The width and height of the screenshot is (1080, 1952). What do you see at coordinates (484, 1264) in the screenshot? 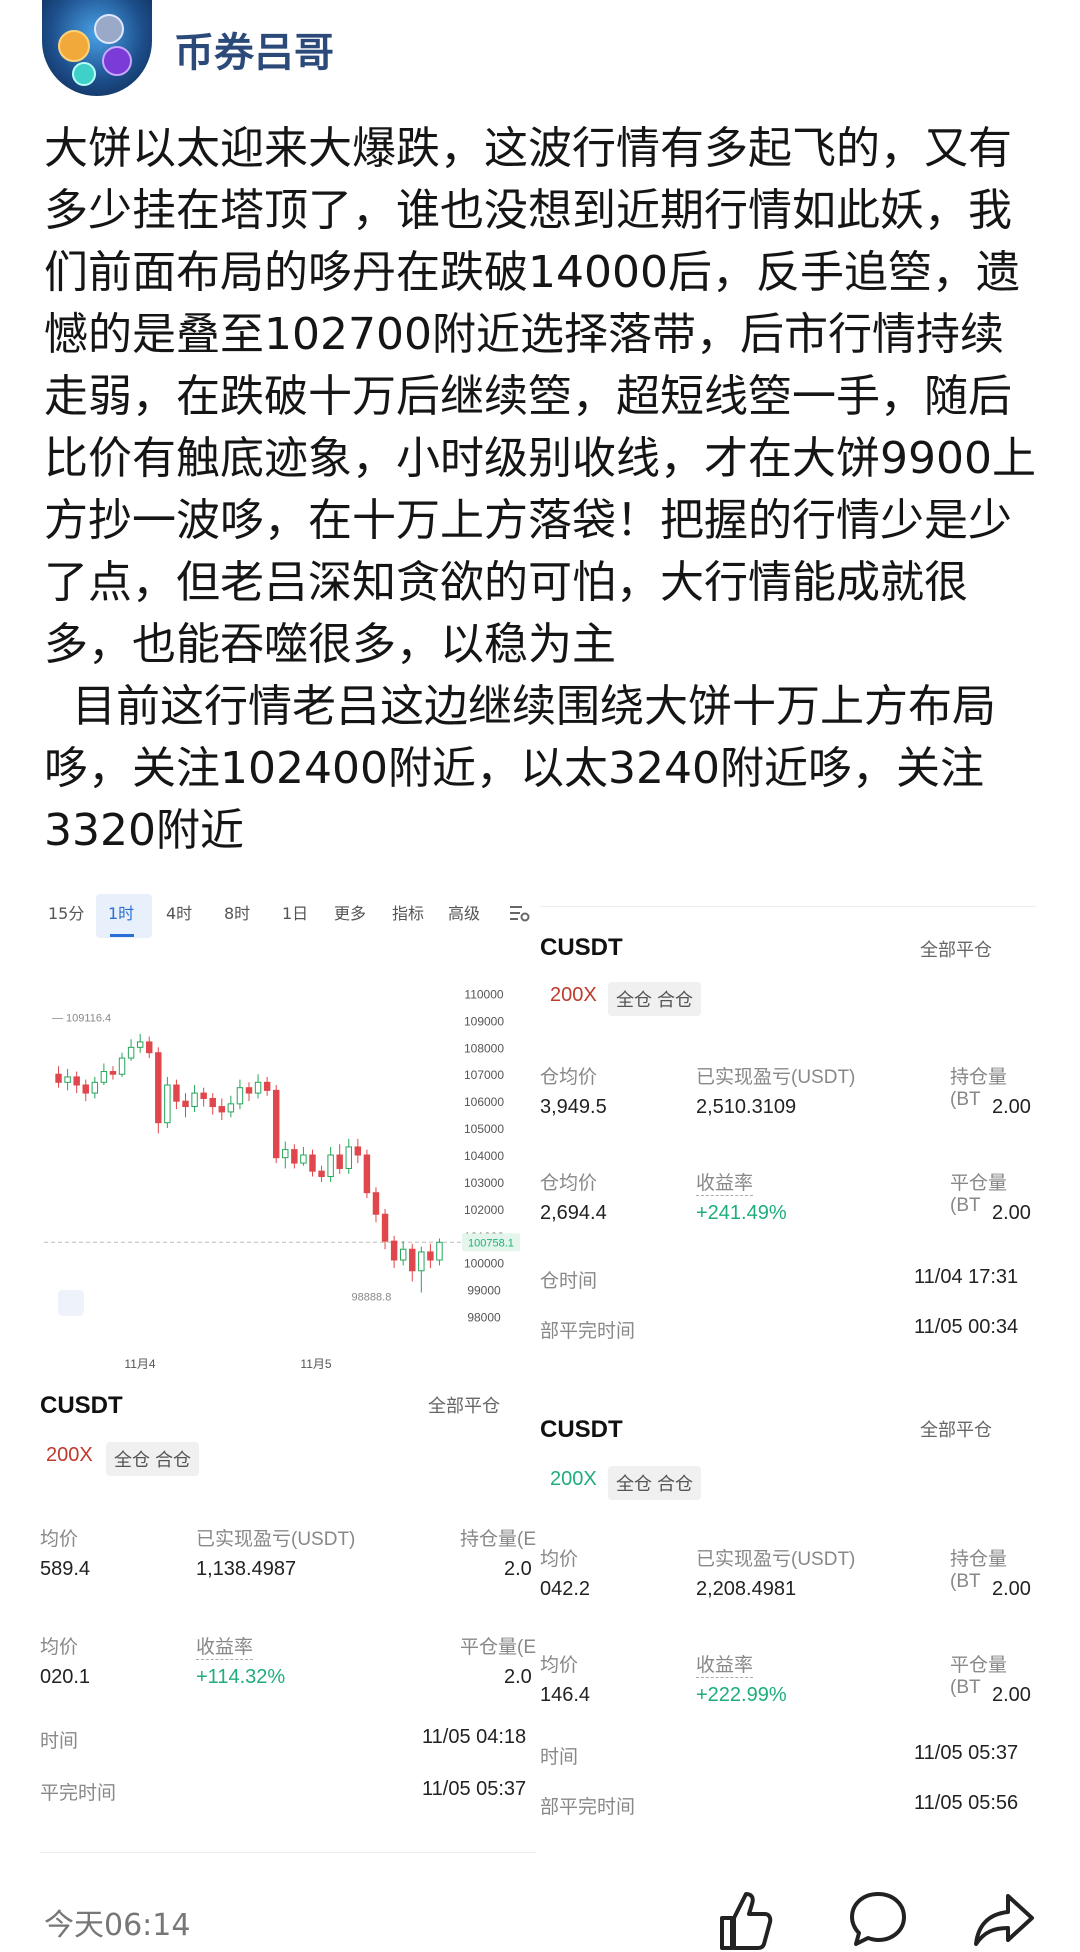
I see `y-tick-label: 100000` at bounding box center [484, 1264].